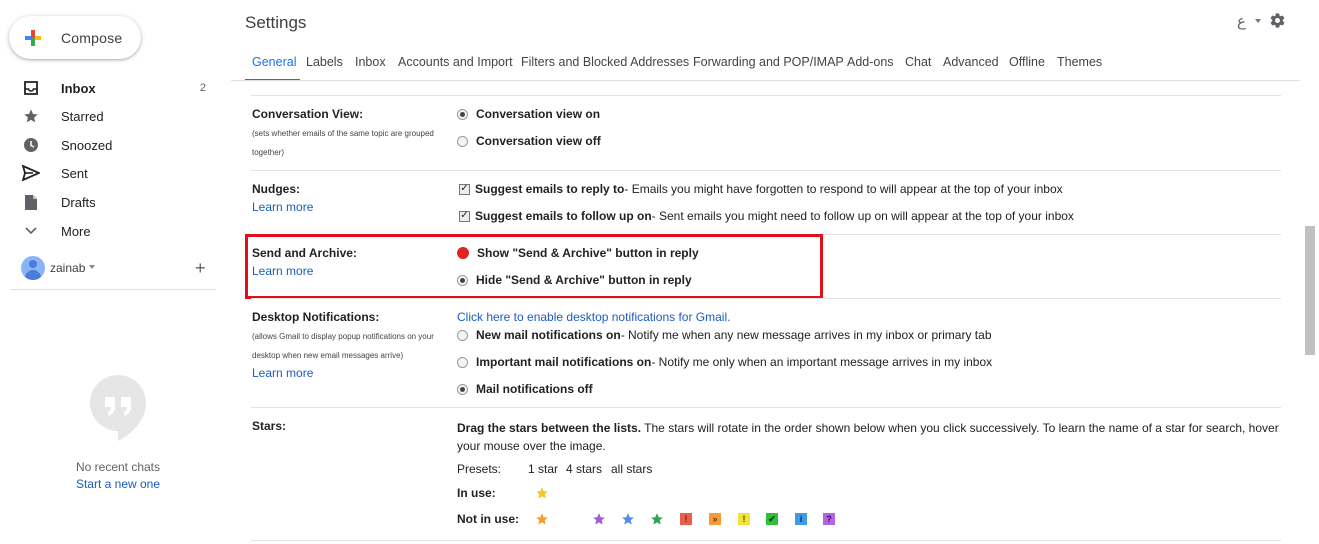 The width and height of the screenshot is (1319, 544). Describe the element at coordinates (113, 289) in the screenshot. I see `sidebar-divider` at that location.